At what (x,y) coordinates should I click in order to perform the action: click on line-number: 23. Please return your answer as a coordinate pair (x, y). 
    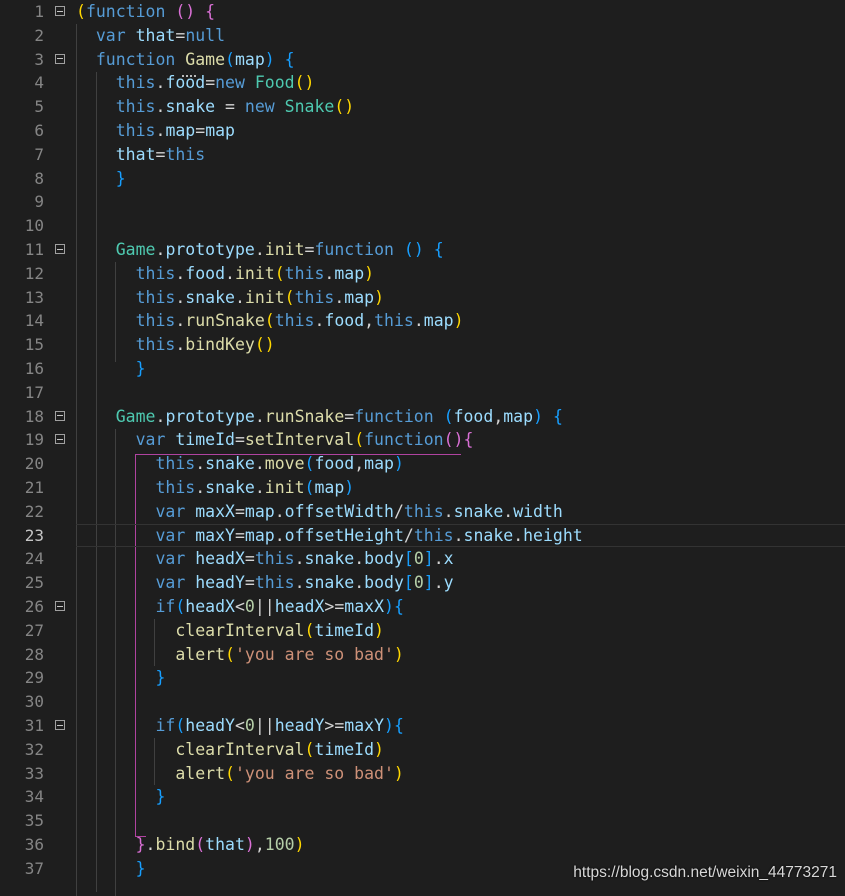
    Looking at the image, I should click on (34, 535).